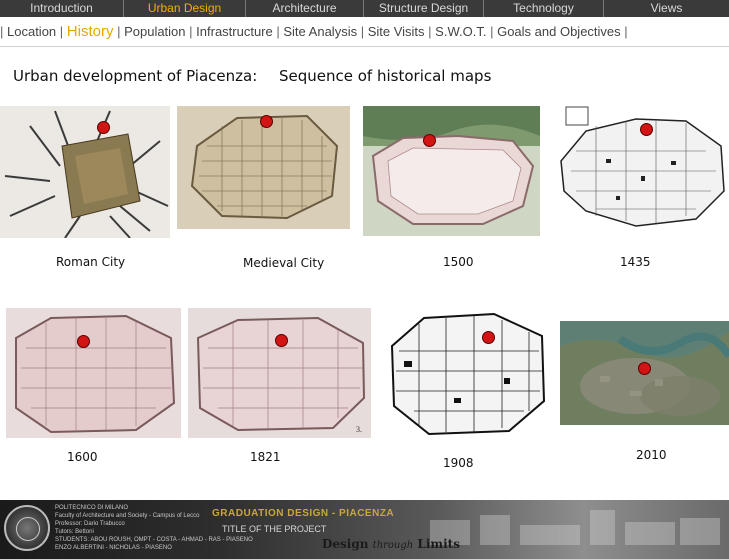  I want to click on map-1600-drawing, so click(95, 374).